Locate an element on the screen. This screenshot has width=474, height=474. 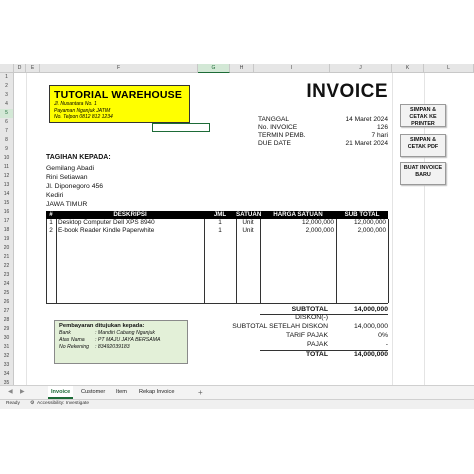
row-header-30: 30 is located at coordinates (7, 338).